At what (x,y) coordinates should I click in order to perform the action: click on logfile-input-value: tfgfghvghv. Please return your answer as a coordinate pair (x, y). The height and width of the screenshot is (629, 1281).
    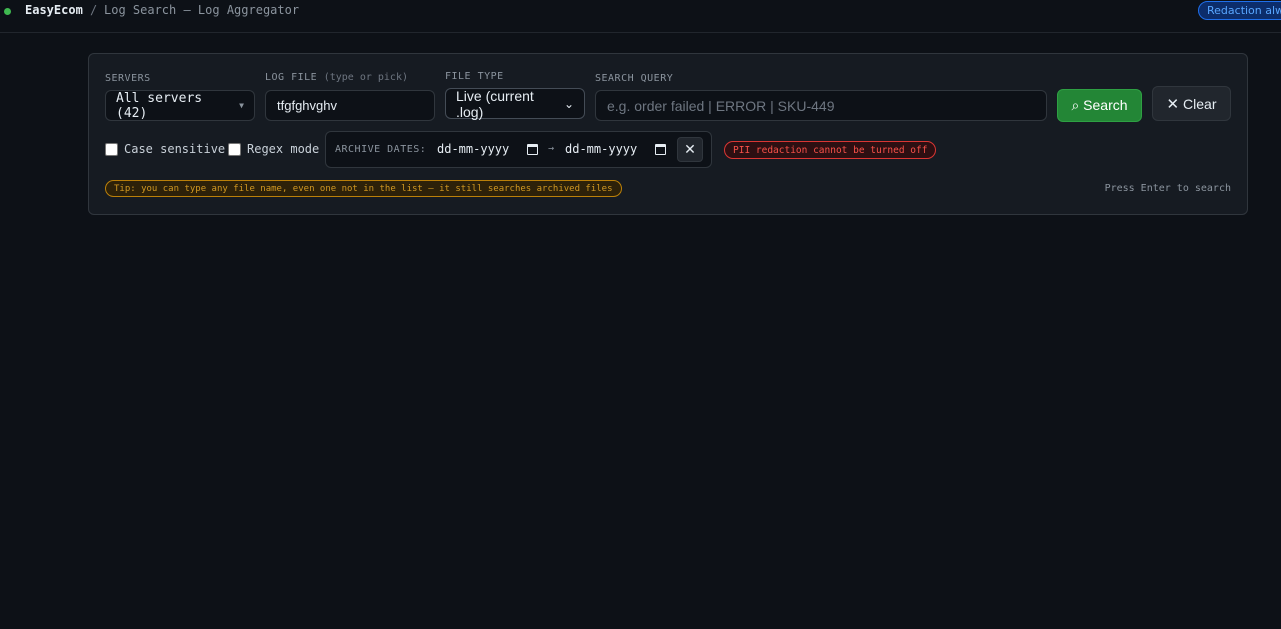
    Looking at the image, I should click on (307, 105).